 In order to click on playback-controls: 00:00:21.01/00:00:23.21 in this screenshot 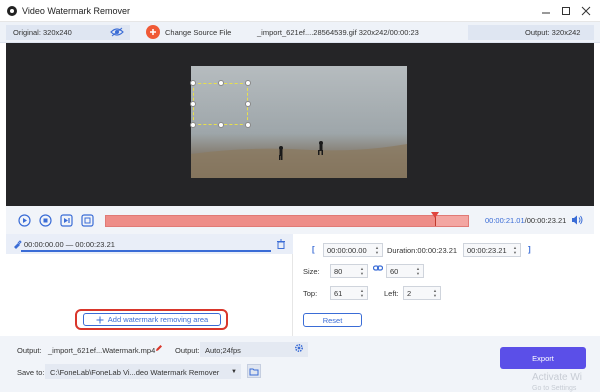, I will do `click(300, 220)`.